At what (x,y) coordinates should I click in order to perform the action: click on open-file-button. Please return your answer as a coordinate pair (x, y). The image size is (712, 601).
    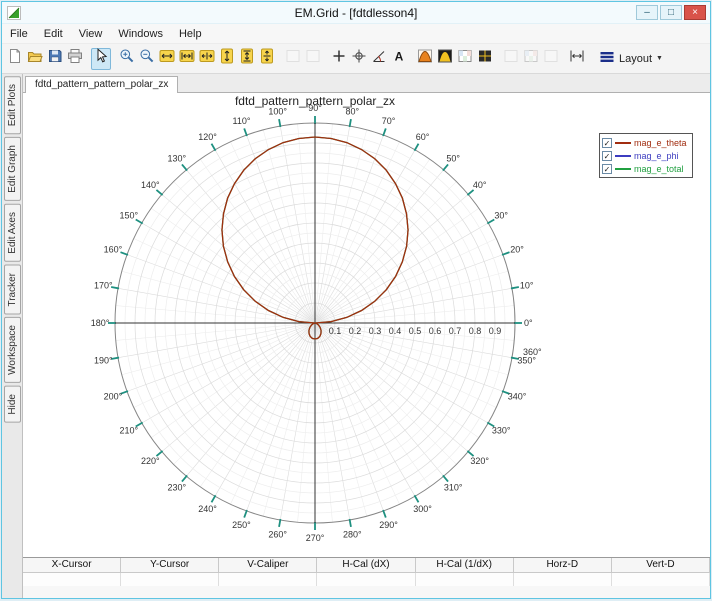
    Looking at the image, I should click on (35, 59).